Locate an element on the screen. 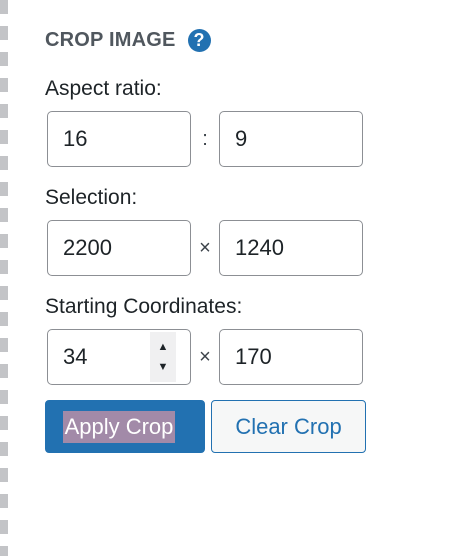 This screenshot has height=556, width=470. aspect-ratio-width-input: 16 is located at coordinates (119, 139).